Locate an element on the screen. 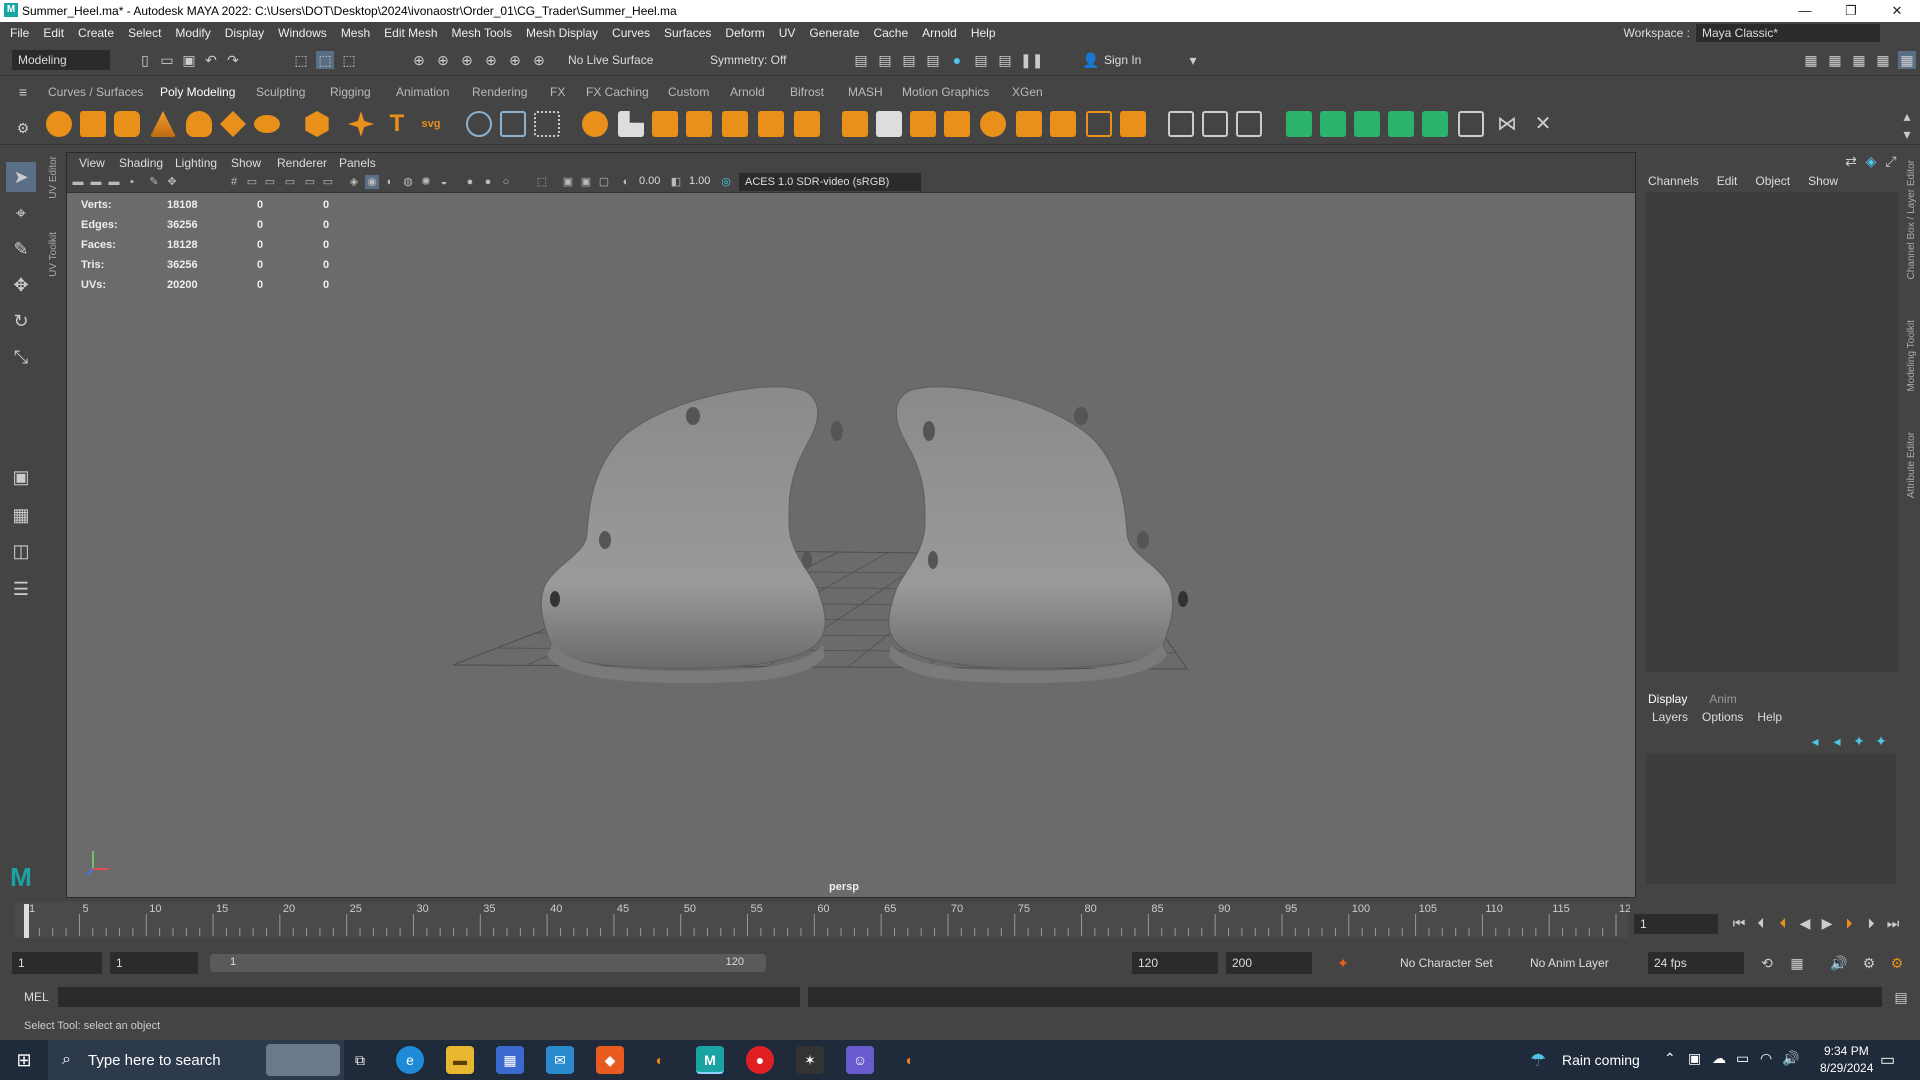  uv-editor-icon is located at coordinates (1471, 124).